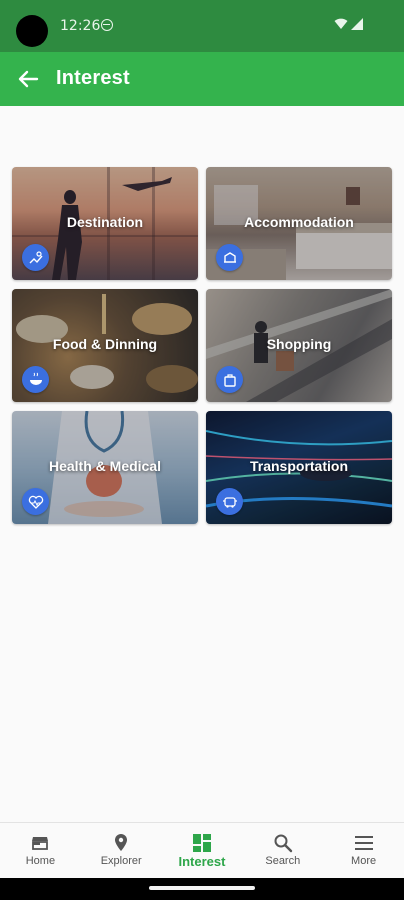  Describe the element at coordinates (229, 501) in the screenshot. I see `car-icon` at that location.